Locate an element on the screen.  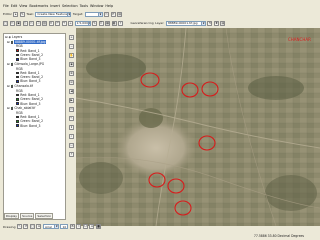
editor-menu: Editor is located at coordinates (7, 14).